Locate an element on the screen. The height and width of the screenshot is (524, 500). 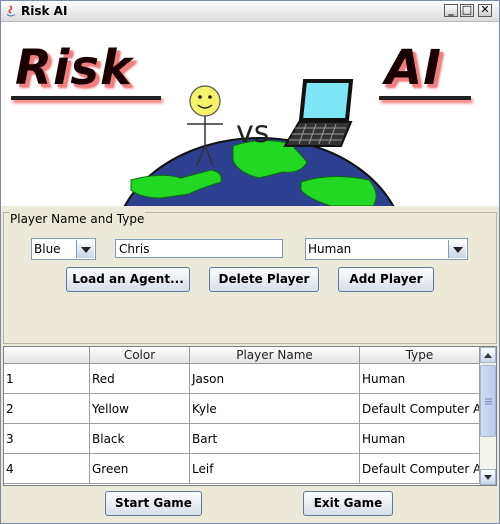
vs-label: vs is located at coordinates (253, 132).